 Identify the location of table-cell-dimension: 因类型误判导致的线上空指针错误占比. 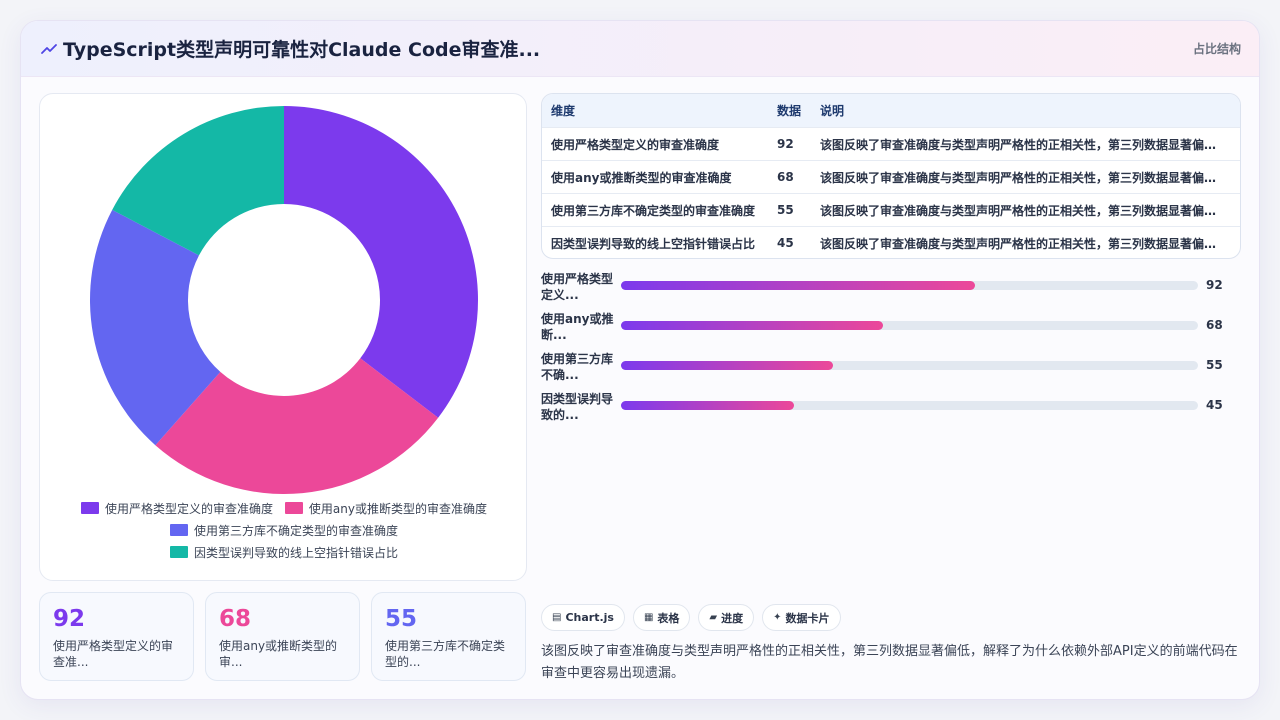
(653, 243).